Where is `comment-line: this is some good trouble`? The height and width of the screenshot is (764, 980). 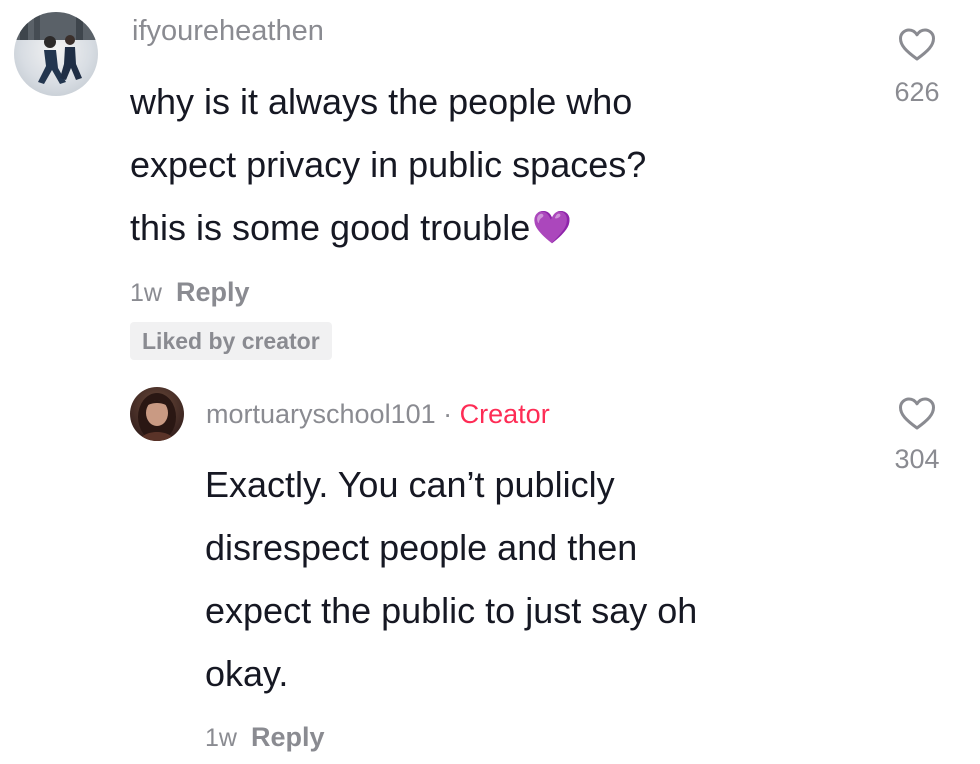
comment-line: this is some good trouble is located at coordinates (330, 227).